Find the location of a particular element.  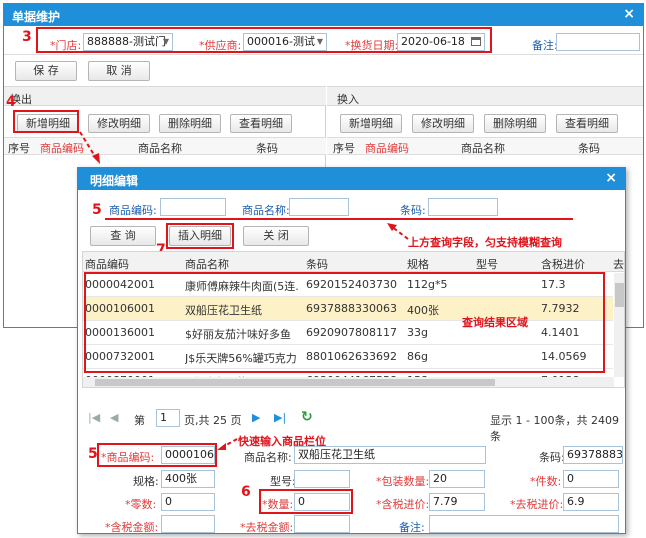

in-add-detail-button: 新增明细 is located at coordinates (371, 123).